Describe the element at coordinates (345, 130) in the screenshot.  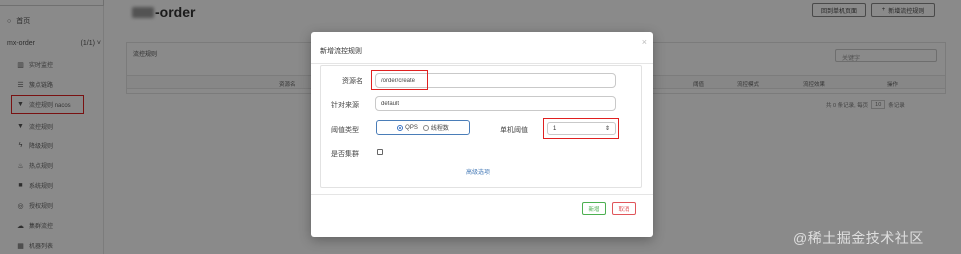
I see `threshold-type-label: 阈值类型` at that location.